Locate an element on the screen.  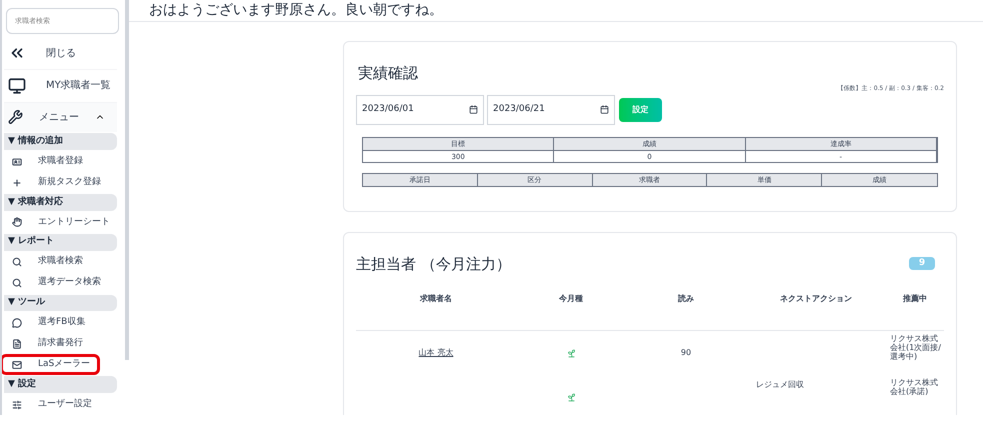
menu-item: ユーザー設定 is located at coordinates (54, 404).